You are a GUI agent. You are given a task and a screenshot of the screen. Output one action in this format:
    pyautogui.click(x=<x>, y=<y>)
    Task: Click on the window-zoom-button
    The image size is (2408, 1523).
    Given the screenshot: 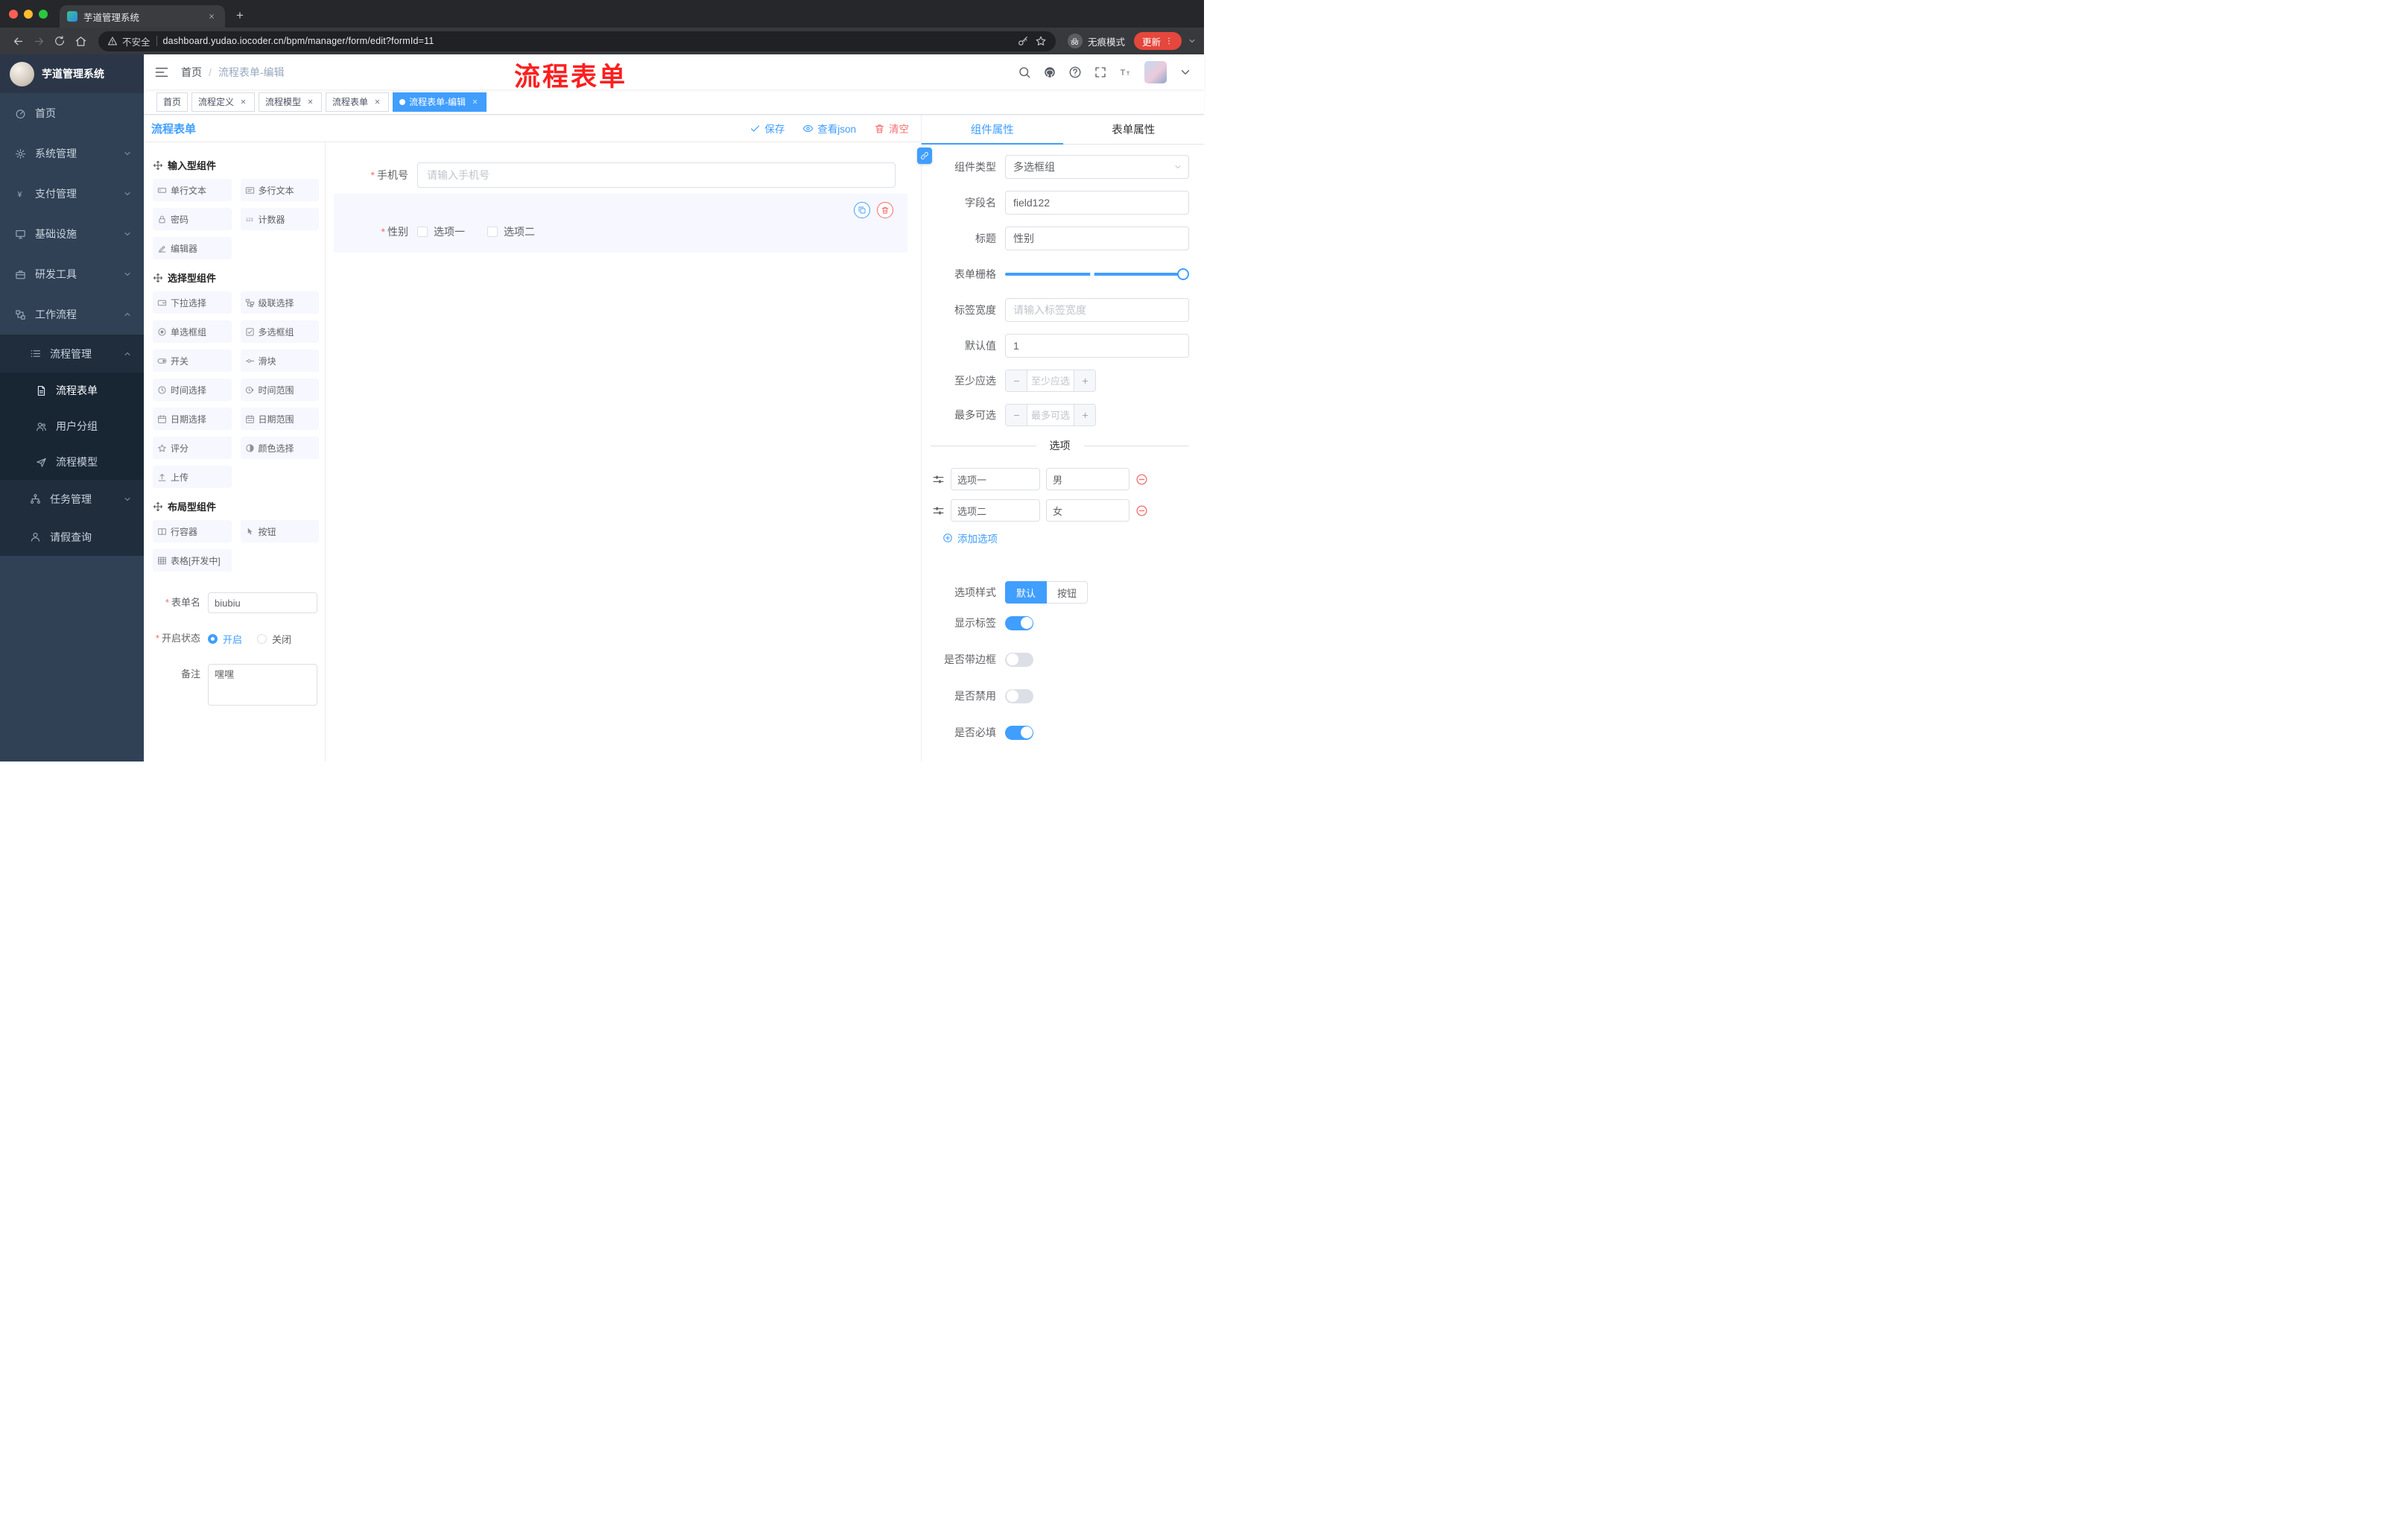 What is the action you would take?
    pyautogui.click(x=43, y=14)
    